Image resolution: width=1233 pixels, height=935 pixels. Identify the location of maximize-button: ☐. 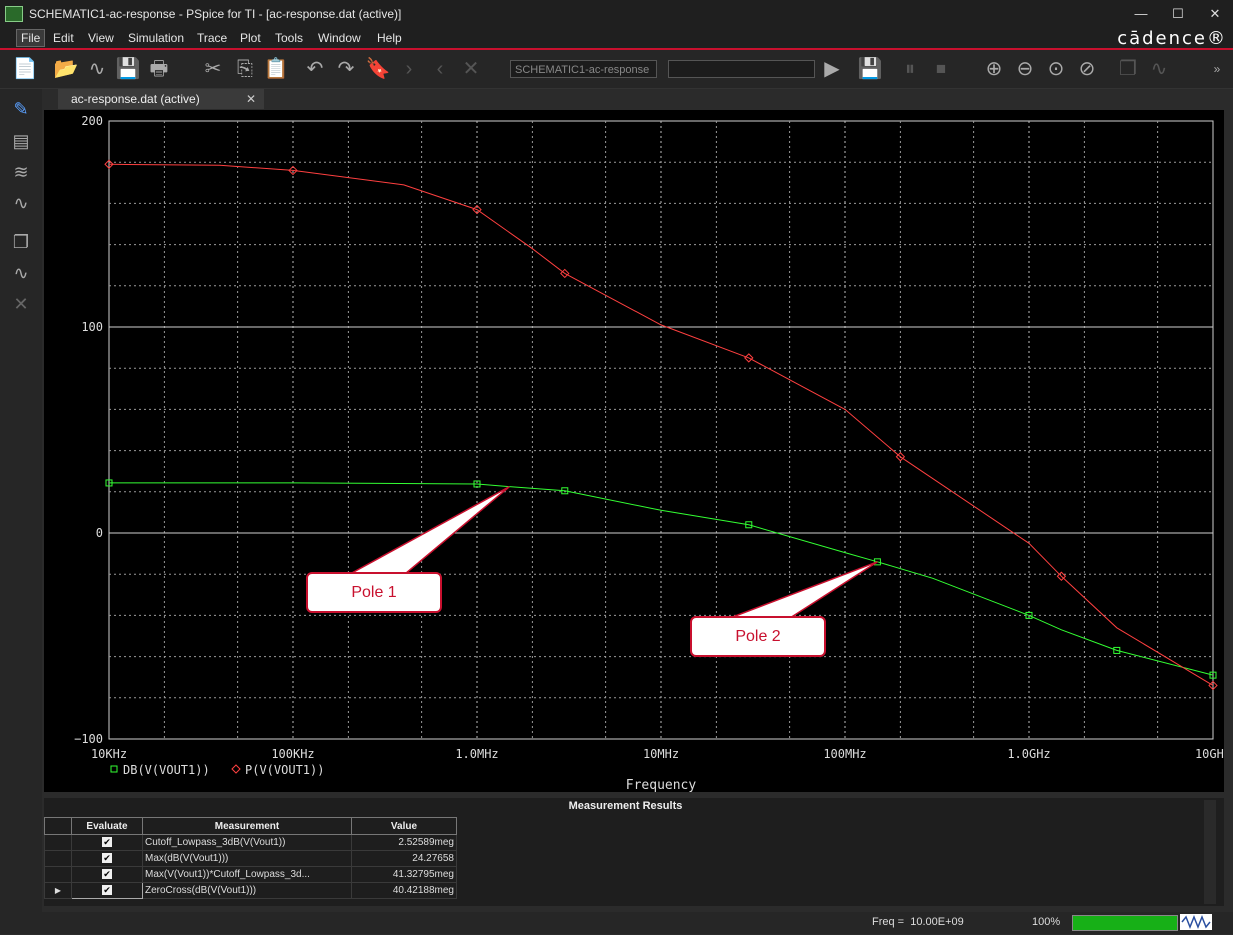
(1178, 14).